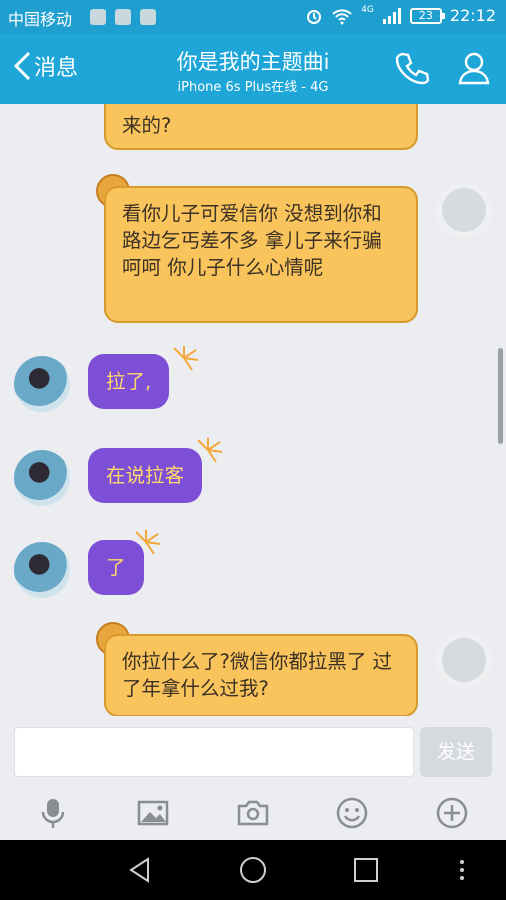 The height and width of the screenshot is (900, 506). I want to click on status-bar: 中国移动 4G 23 22:12, so click(253, 17).